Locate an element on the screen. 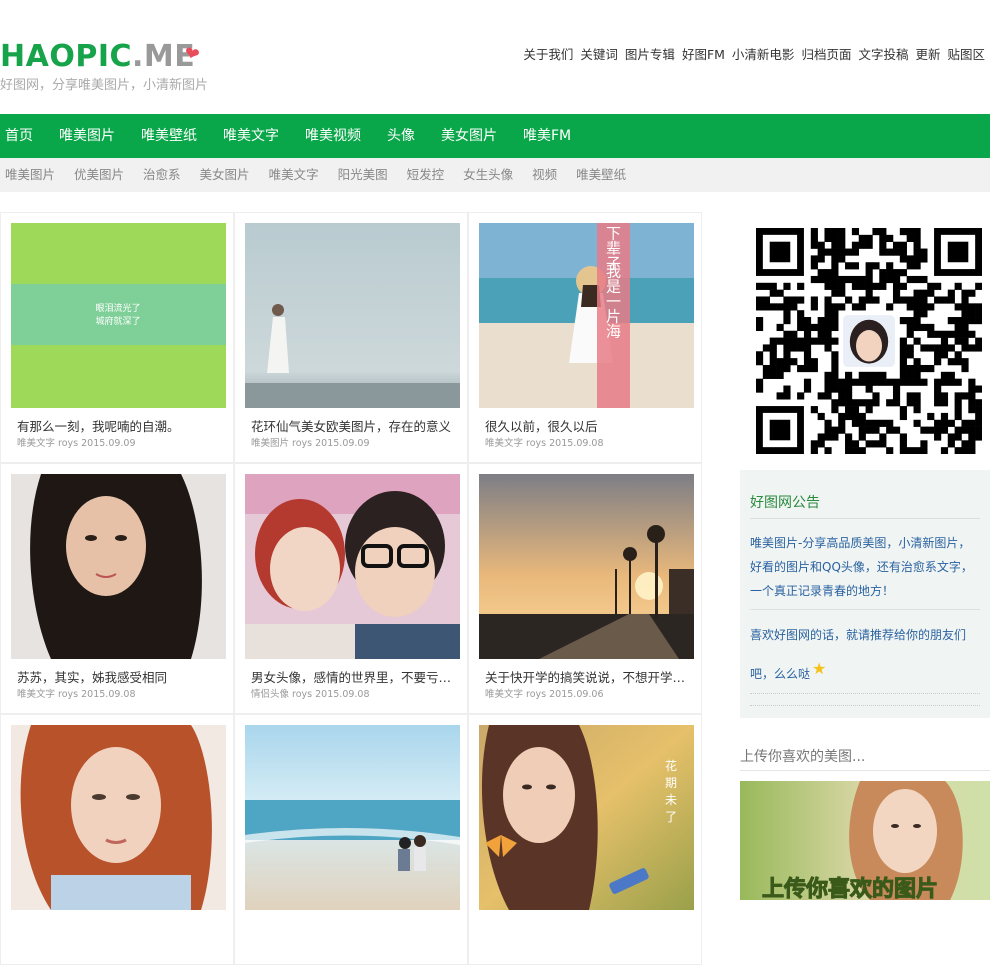 The height and width of the screenshot is (965, 990). post-title: 男女头像，感情的世界里，不要亏待对你好的人 is located at coordinates (353, 676).